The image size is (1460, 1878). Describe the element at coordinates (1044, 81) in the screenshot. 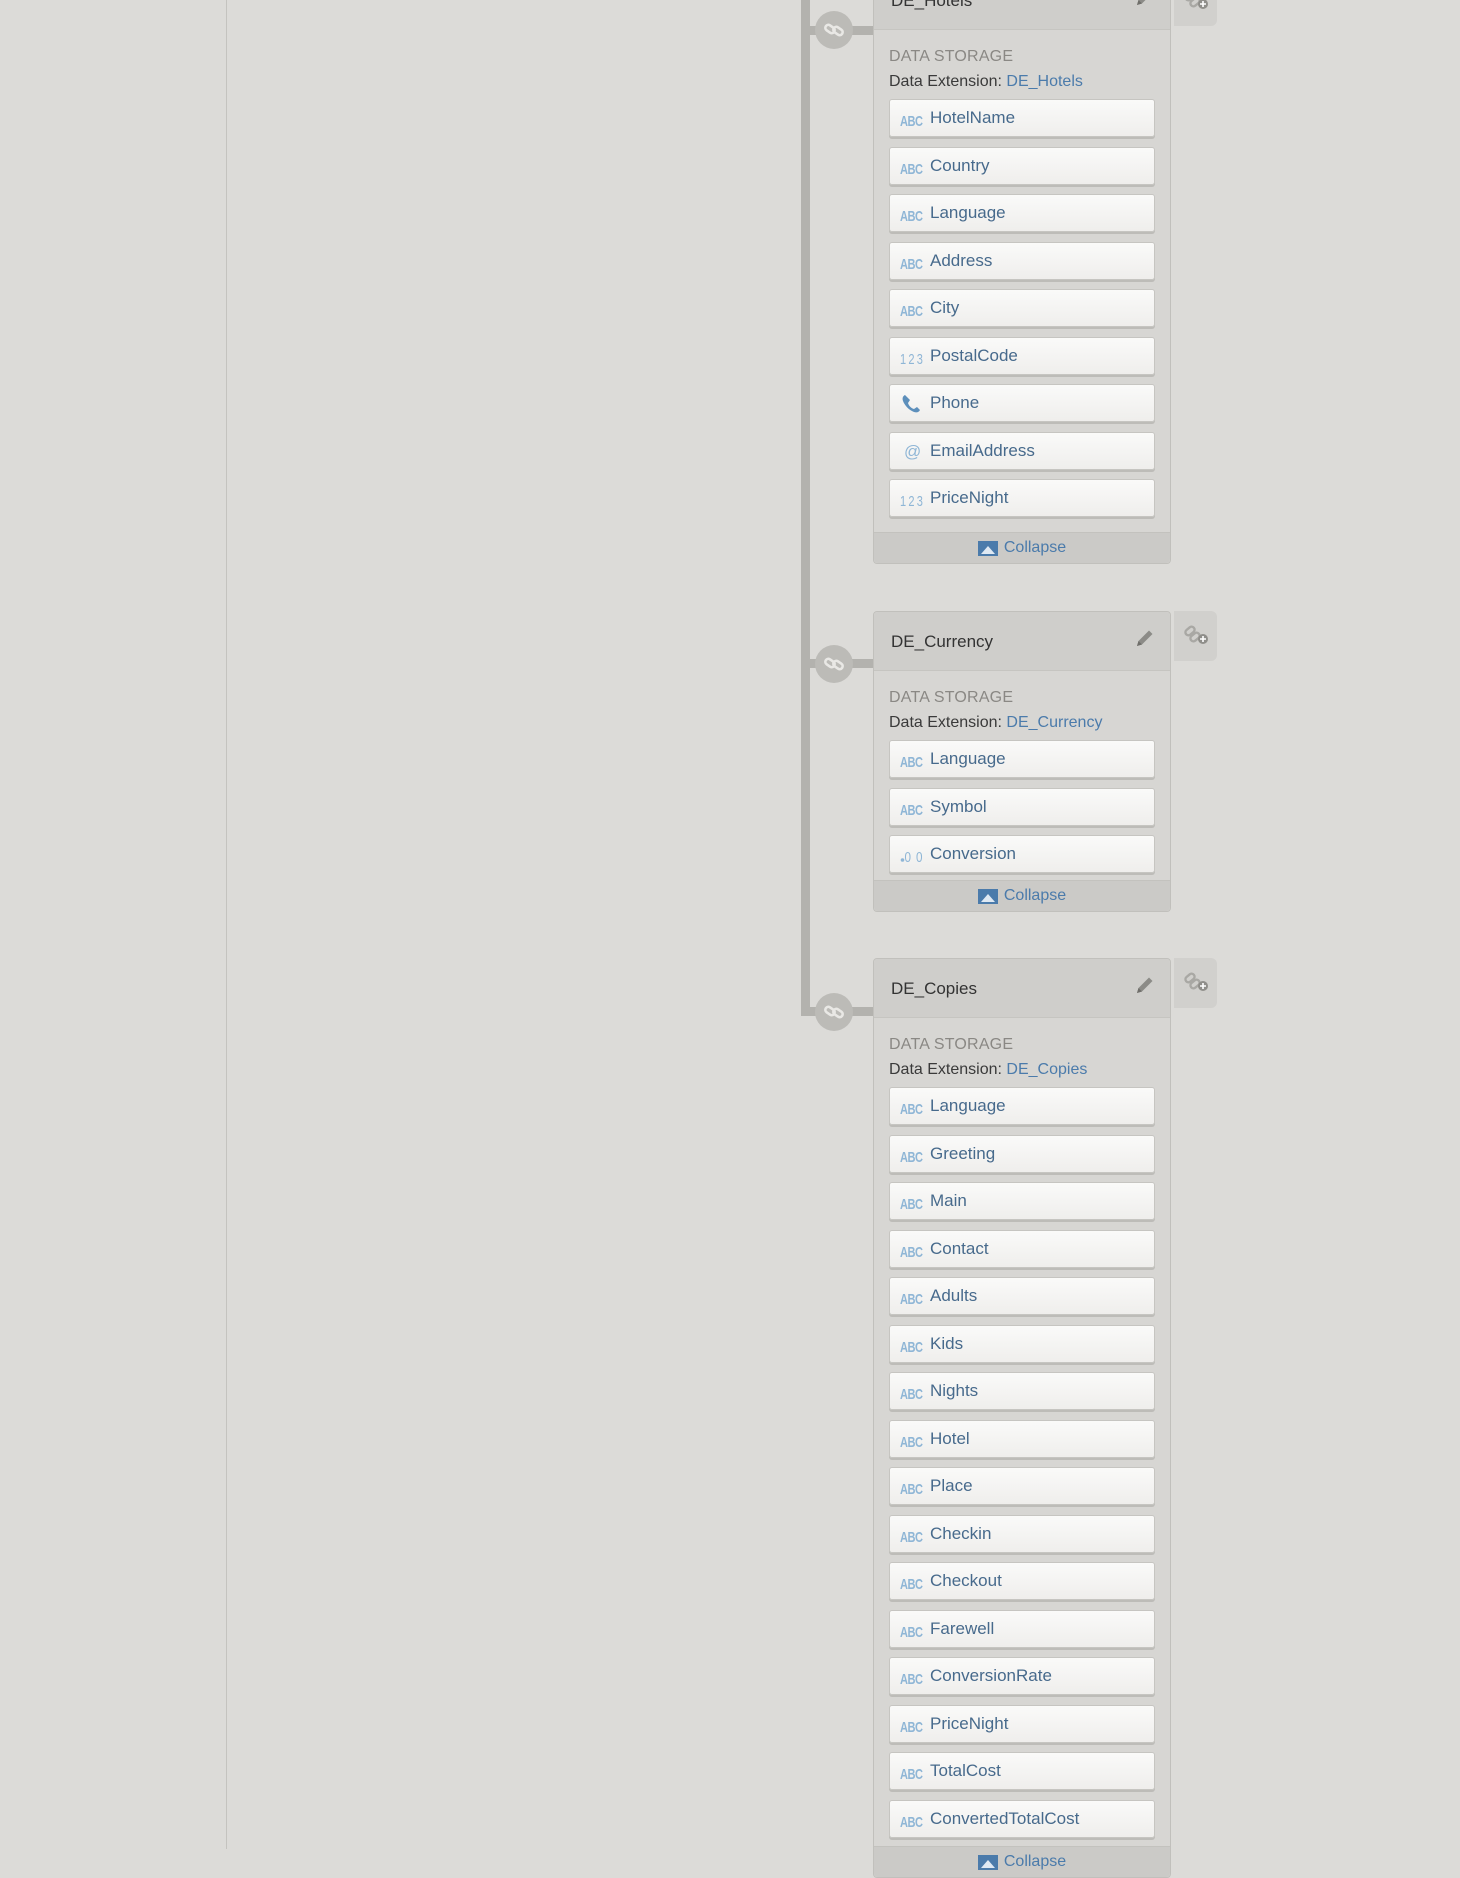

I see `data-extension-link: DE_Hotels` at that location.